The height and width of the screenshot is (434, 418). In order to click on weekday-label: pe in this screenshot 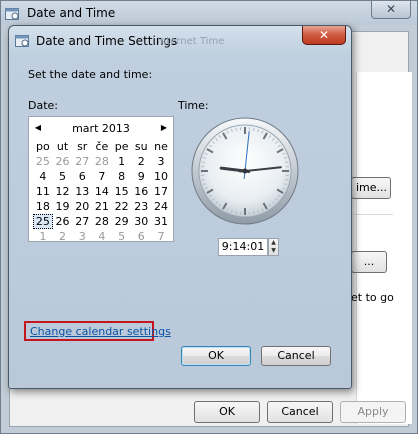, I will do `click(121, 146)`.